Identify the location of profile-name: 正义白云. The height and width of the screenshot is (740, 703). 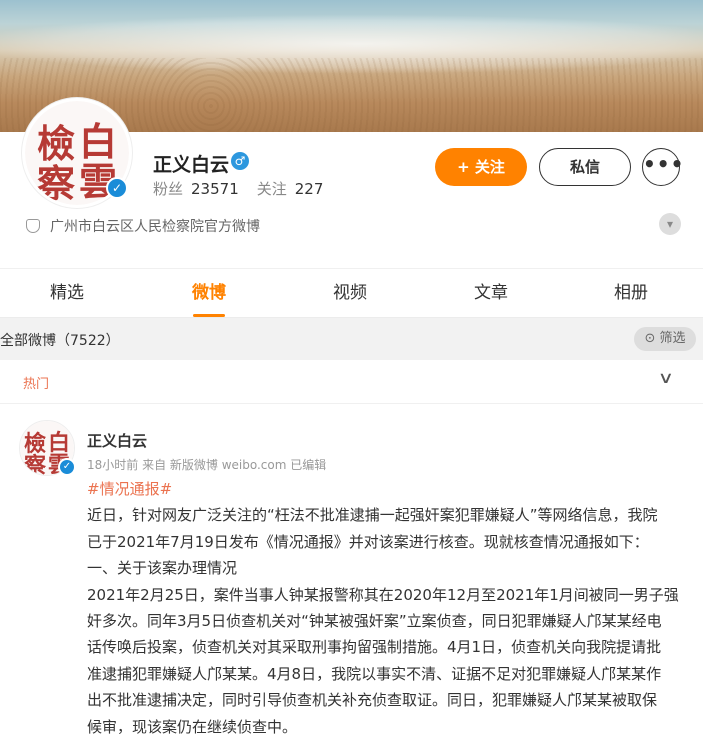
(191, 165).